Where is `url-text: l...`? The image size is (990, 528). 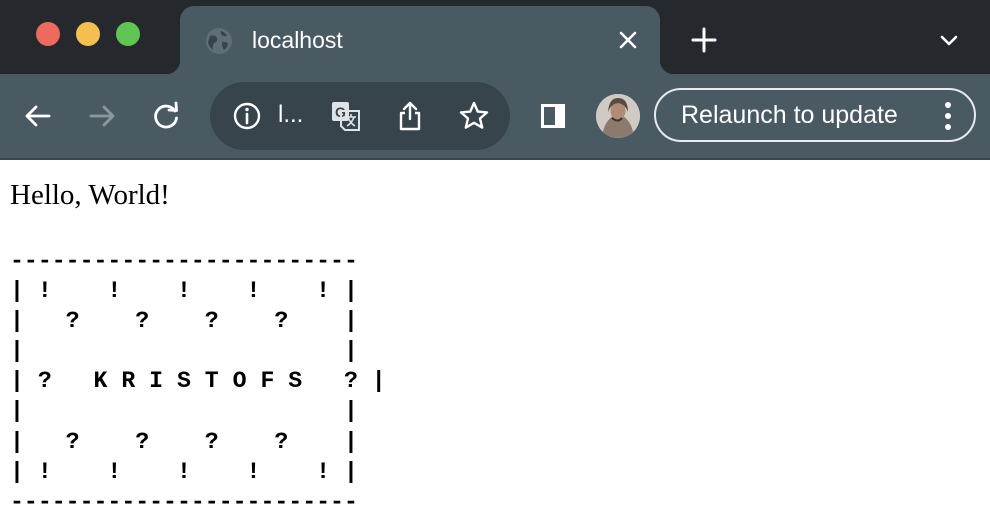
url-text: l... is located at coordinates (290, 115).